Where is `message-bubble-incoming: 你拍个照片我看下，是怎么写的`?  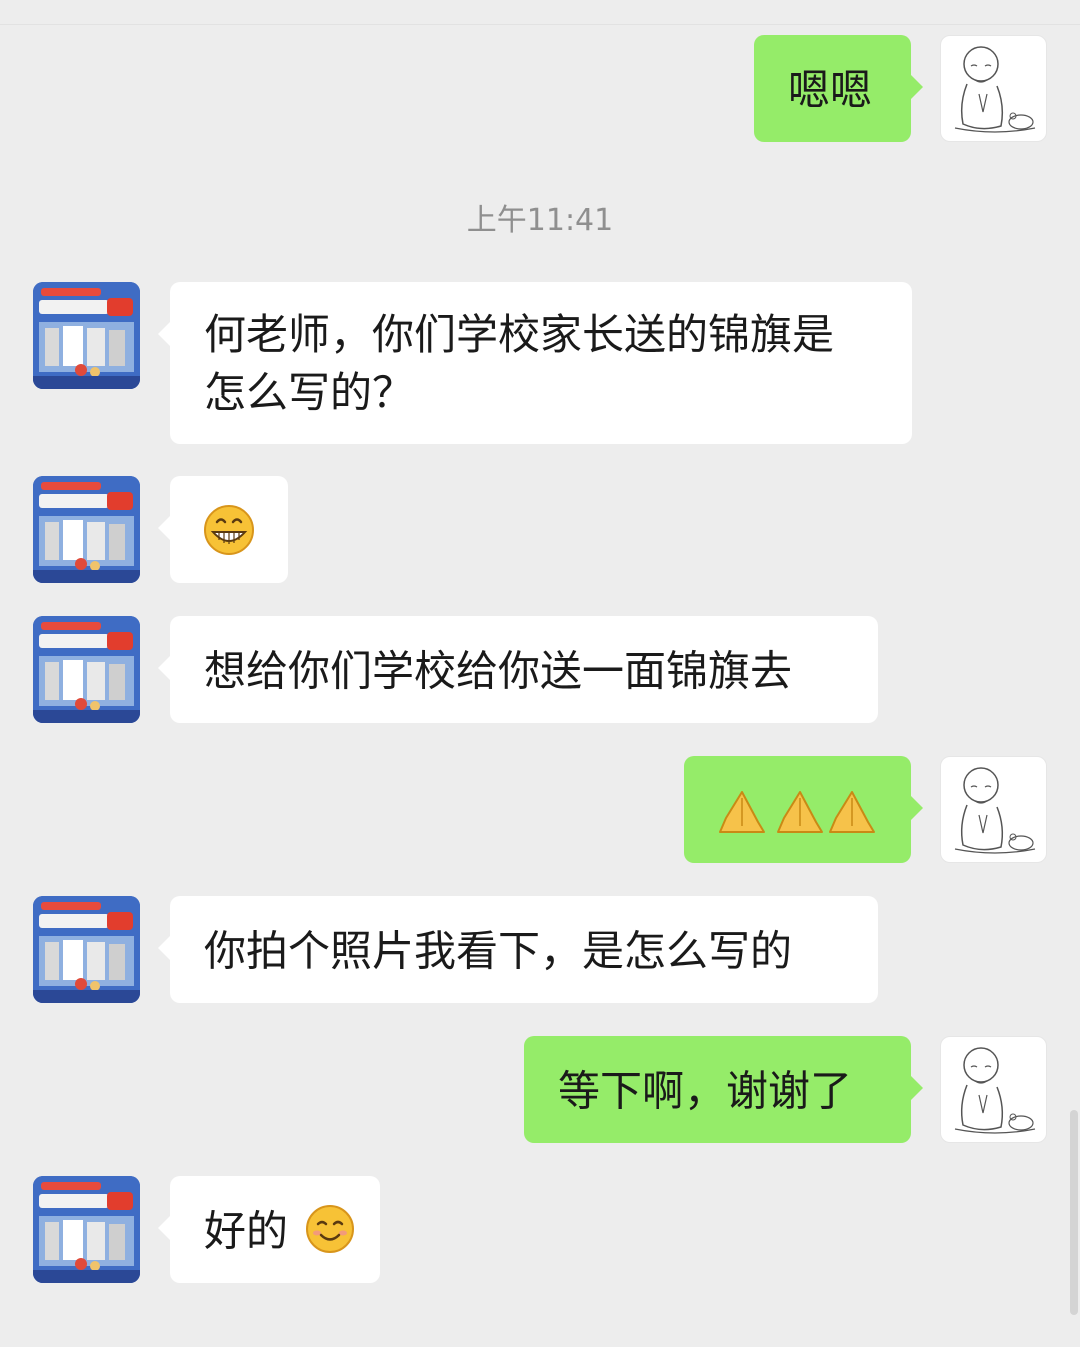 message-bubble-incoming: 你拍个照片我看下，是怎么写的 is located at coordinates (518, 949).